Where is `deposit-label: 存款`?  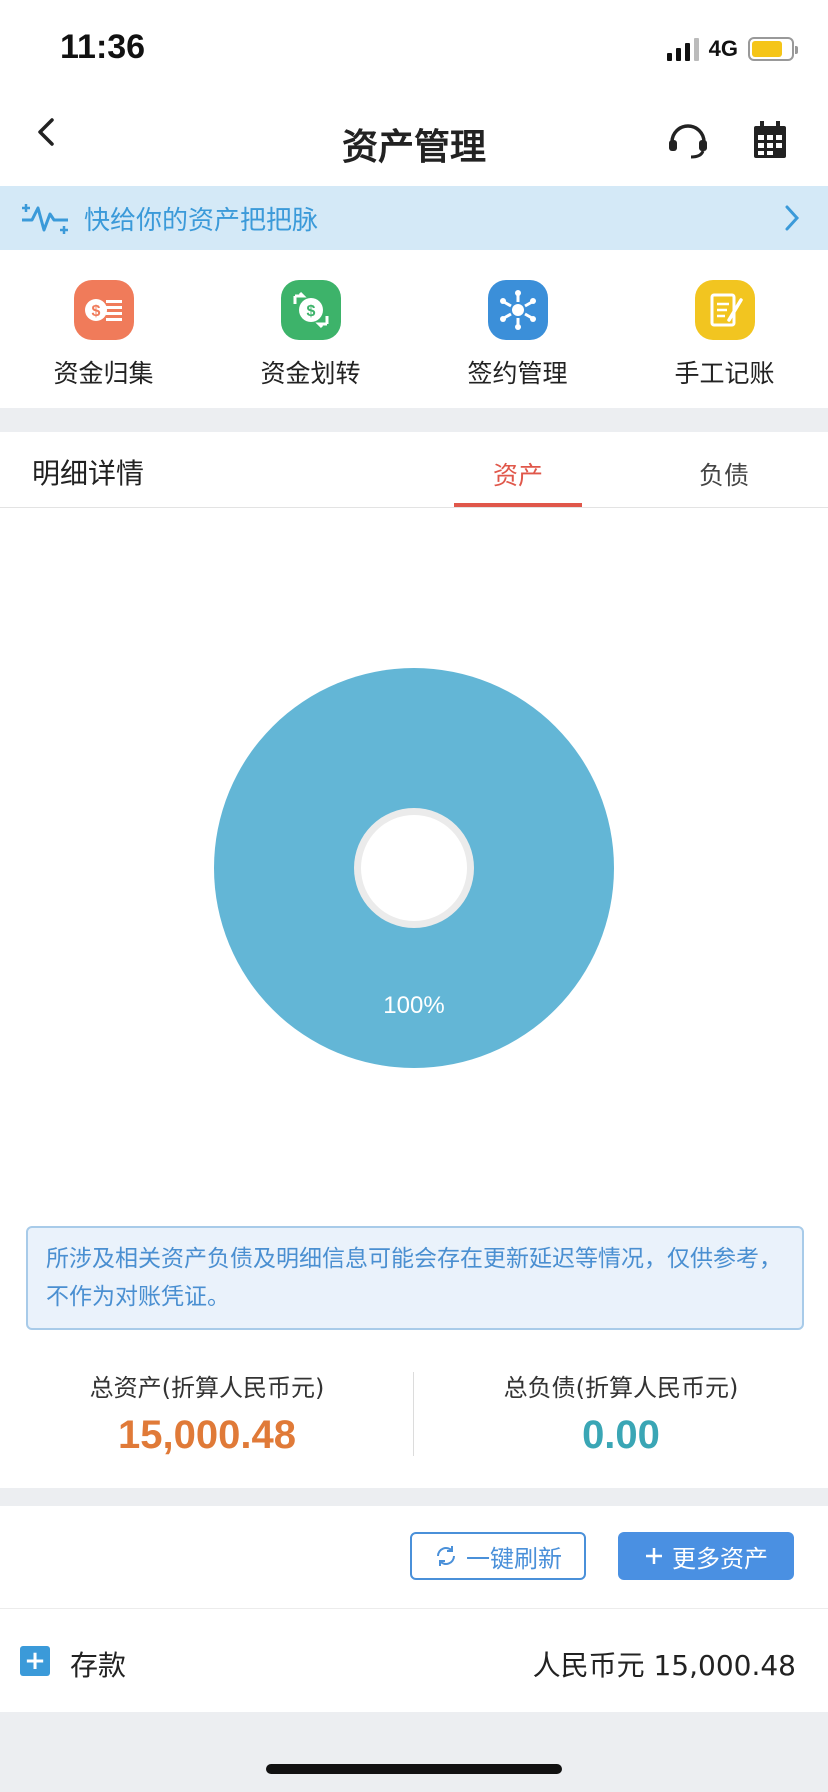 deposit-label: 存款 is located at coordinates (98, 1664).